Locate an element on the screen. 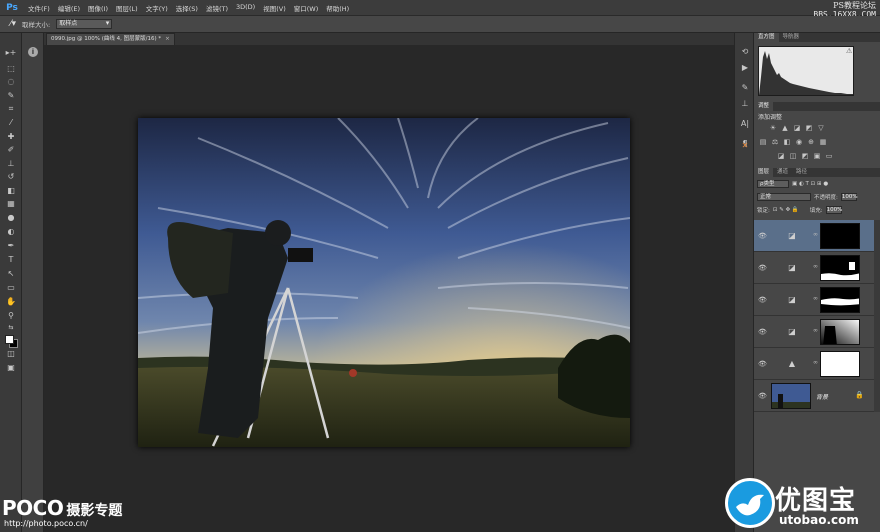  gradient-tool-icon: ▦ is located at coordinates (11, 204).